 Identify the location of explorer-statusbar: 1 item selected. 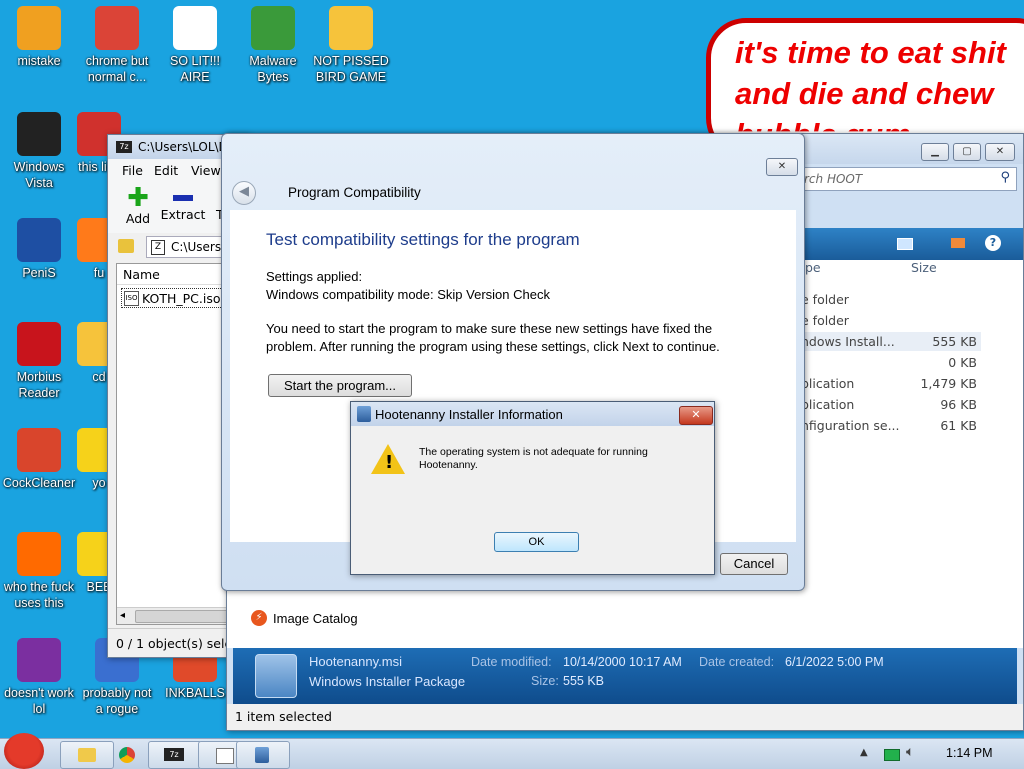
(625, 717).